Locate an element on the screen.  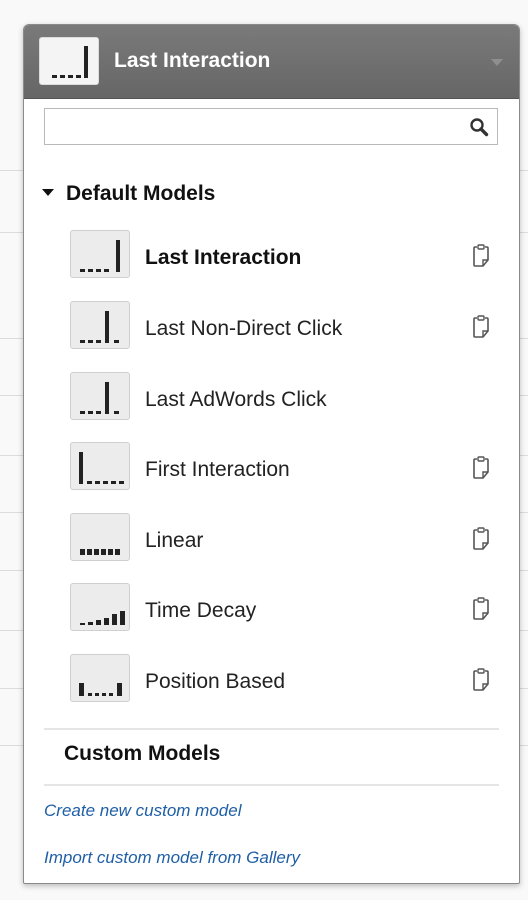
custom-models-header: Custom Models is located at coordinates (142, 753).